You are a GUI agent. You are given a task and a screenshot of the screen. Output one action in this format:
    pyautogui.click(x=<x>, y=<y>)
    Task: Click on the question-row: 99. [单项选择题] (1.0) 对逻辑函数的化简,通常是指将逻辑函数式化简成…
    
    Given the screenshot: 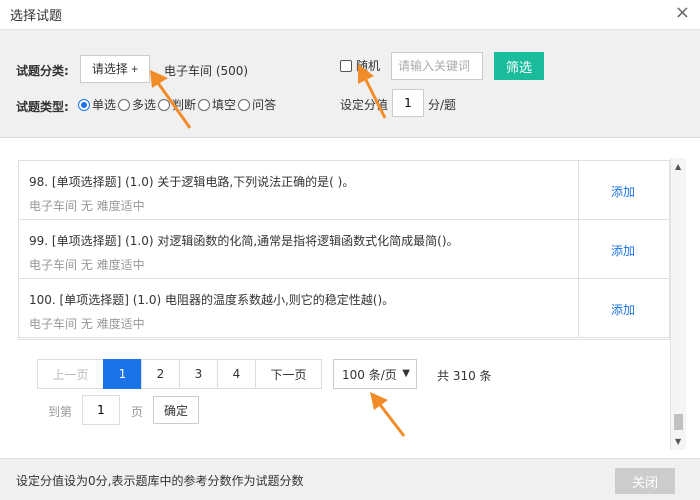 What is the action you would take?
    pyautogui.click(x=344, y=249)
    